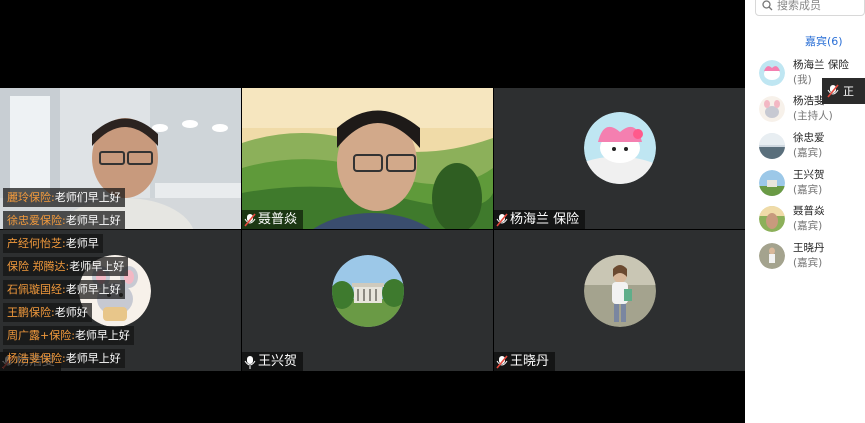 The height and width of the screenshot is (423, 865). I want to click on chat-sender: 徐忠爱保险:, so click(36, 220).